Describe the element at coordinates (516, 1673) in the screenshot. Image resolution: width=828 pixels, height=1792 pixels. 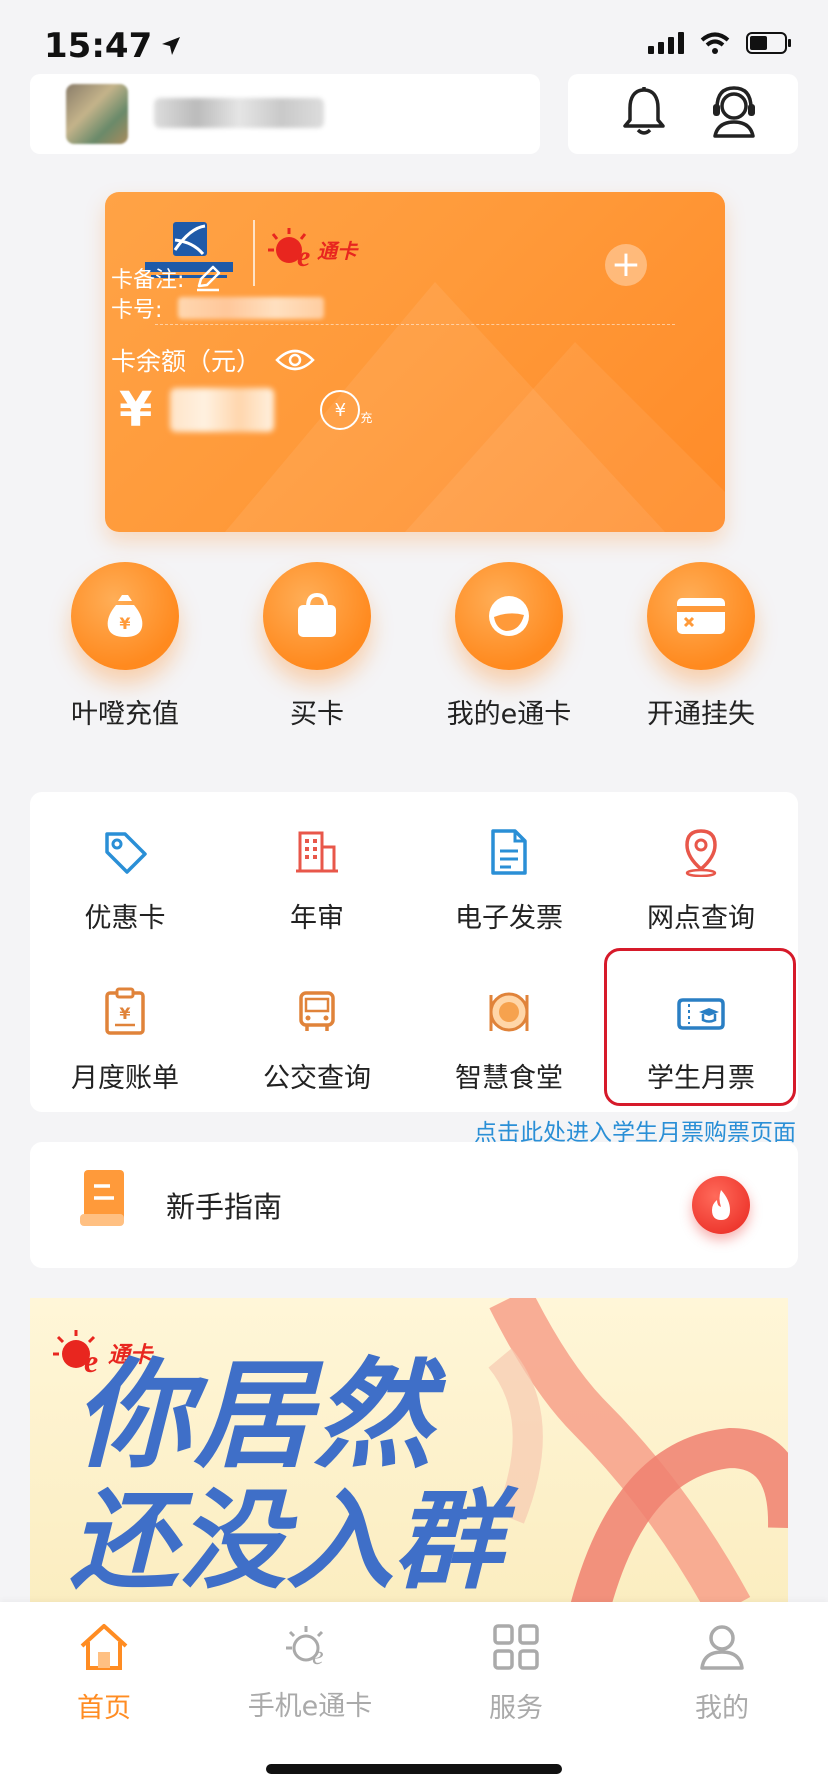
I see `tab-services: 服务` at that location.